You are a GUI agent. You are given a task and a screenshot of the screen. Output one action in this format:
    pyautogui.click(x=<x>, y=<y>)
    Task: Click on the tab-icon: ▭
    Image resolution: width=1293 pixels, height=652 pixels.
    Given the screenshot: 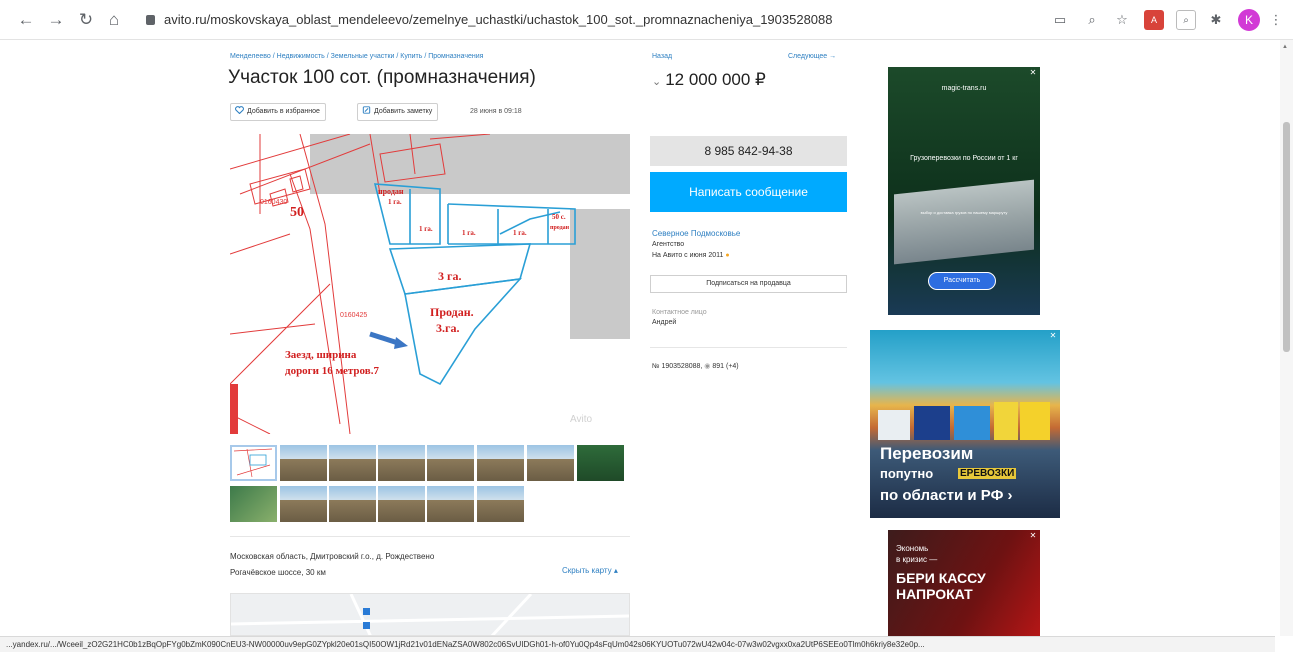 What is the action you would take?
    pyautogui.click(x=1060, y=20)
    